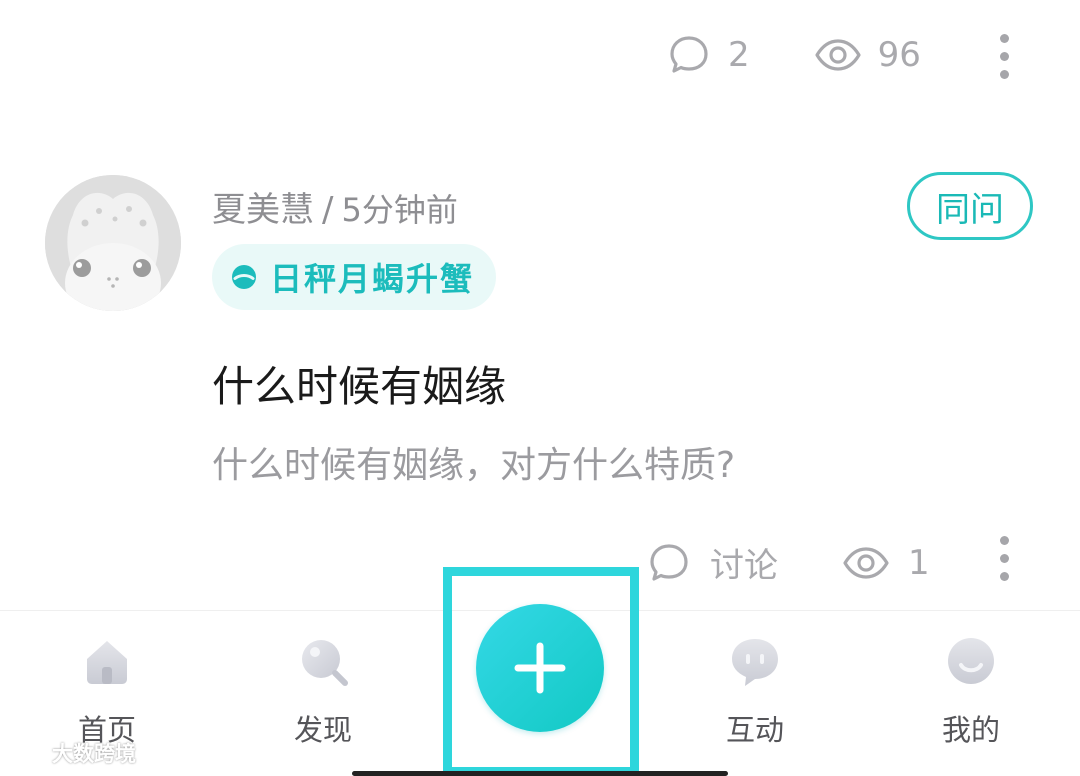 This screenshot has width=1080, height=776. Describe the element at coordinates (540, 773) in the screenshot. I see `home-indicator` at that location.